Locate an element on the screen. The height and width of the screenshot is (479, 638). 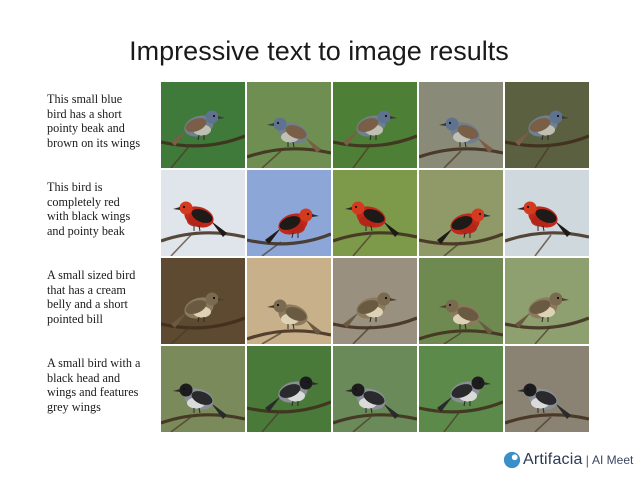
caption-line: This bird is is located at coordinates (75, 187).